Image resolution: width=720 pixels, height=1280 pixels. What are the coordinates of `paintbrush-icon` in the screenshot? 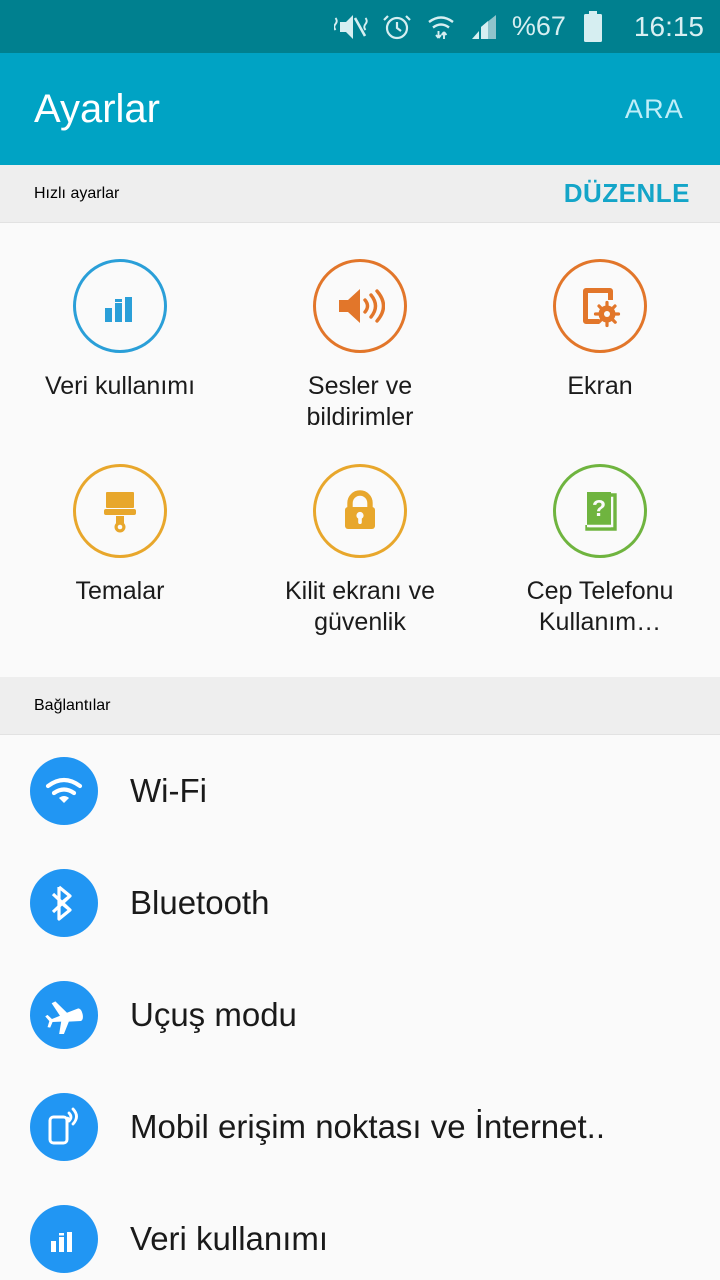 It's located at (120, 511).